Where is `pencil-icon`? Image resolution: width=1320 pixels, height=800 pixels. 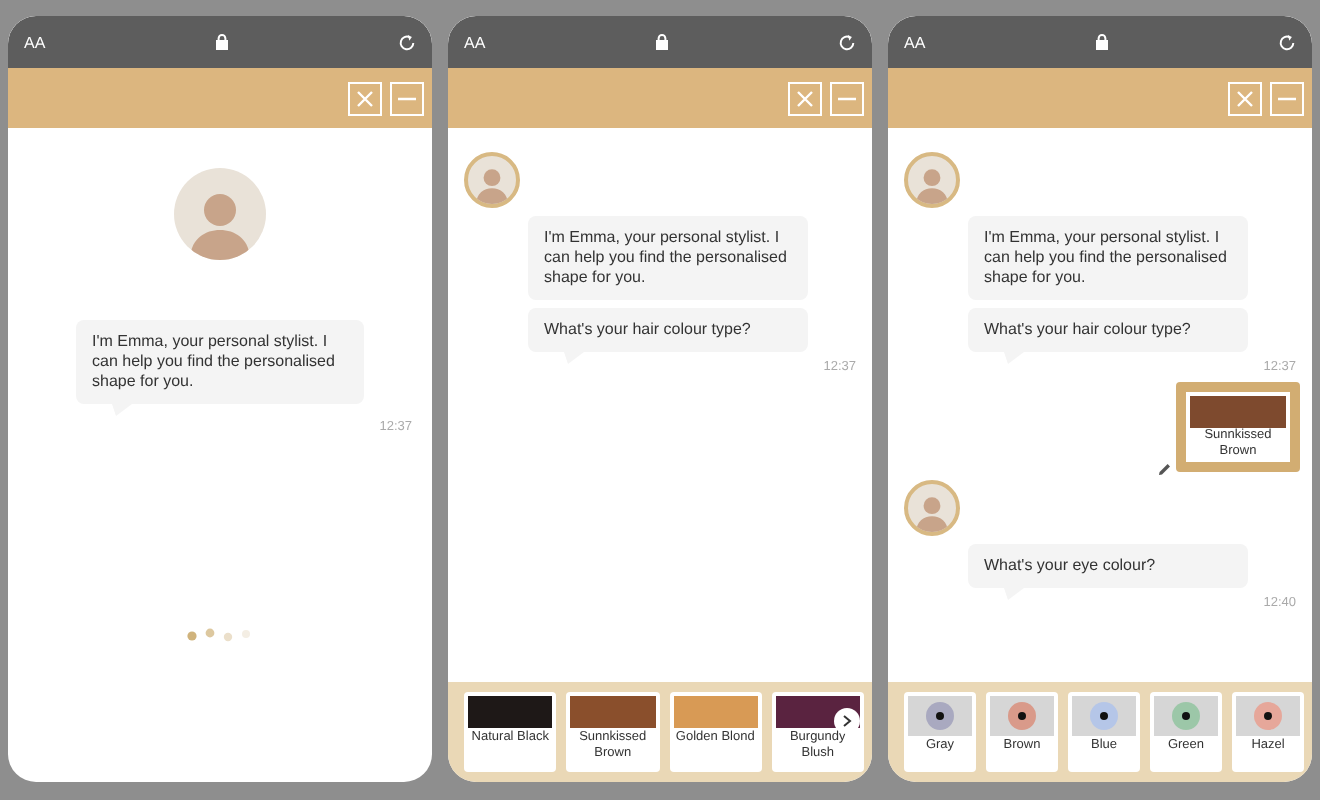 pencil-icon is located at coordinates (1165, 469).